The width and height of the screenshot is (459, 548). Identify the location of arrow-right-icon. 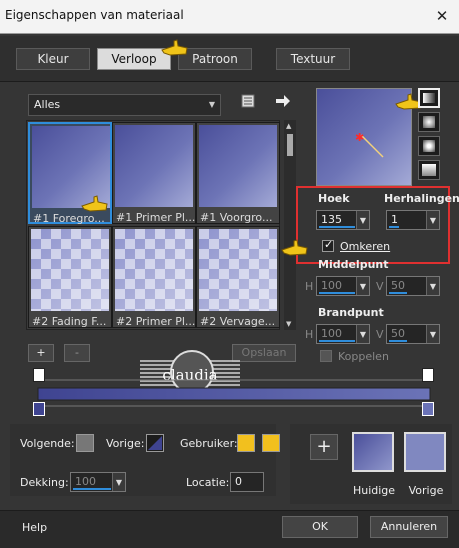
(283, 101).